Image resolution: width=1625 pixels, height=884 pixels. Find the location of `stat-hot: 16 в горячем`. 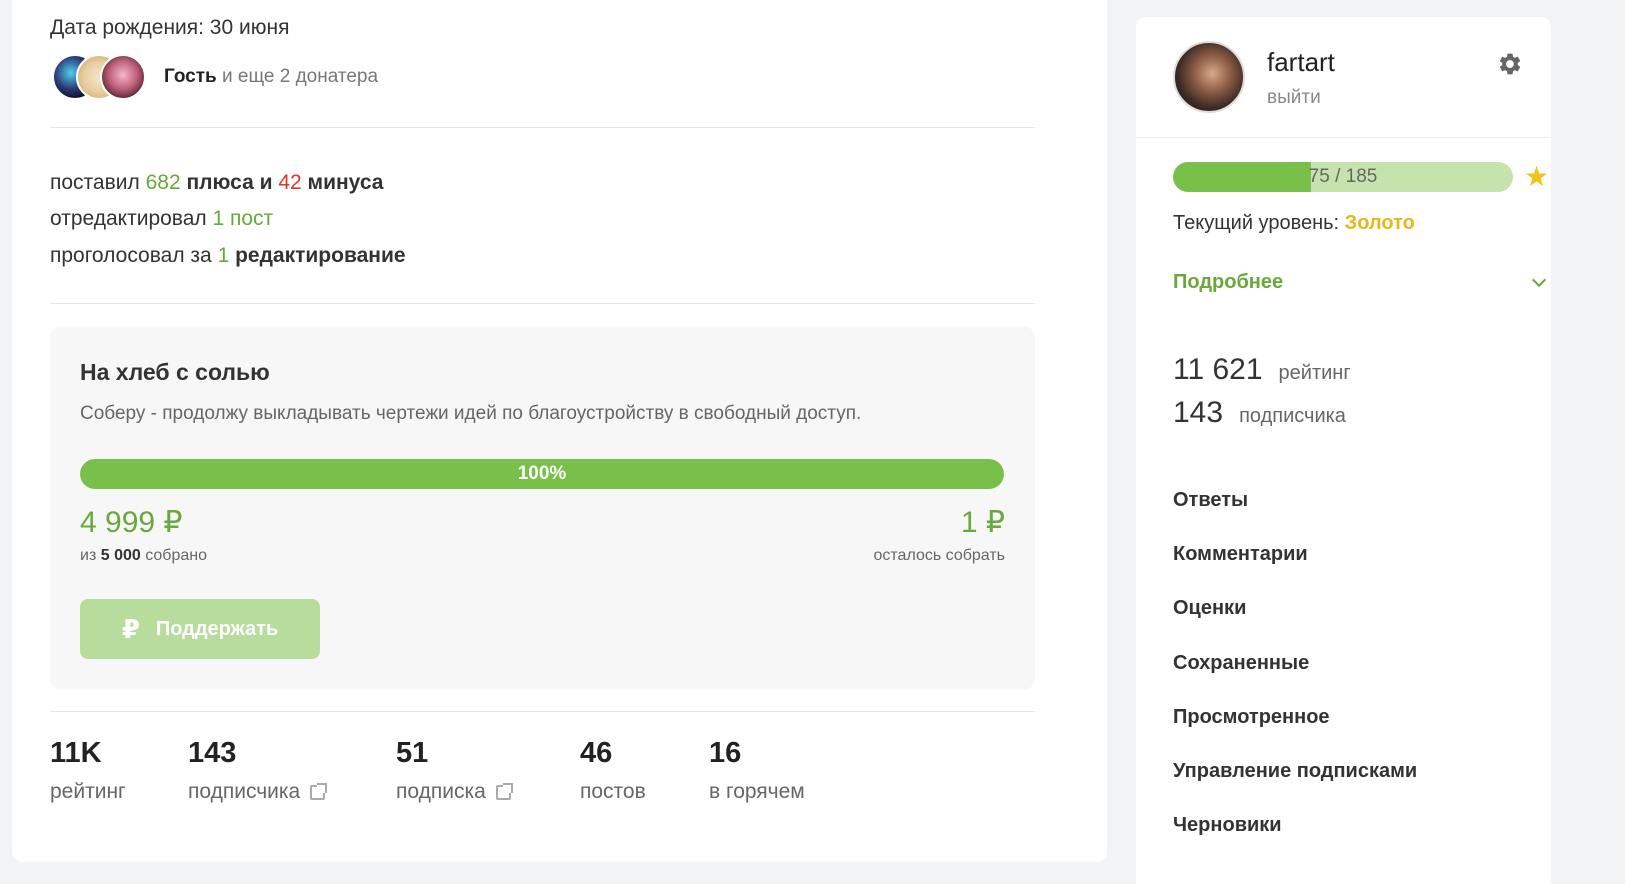

stat-hot: 16 в горячем is located at coordinates (757, 770).